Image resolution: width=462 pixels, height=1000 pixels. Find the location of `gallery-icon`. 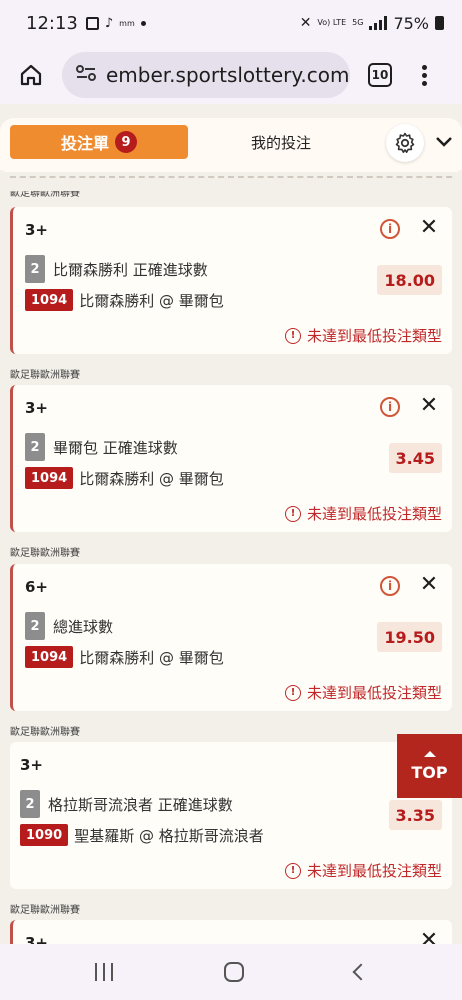

gallery-icon is located at coordinates (92, 23).